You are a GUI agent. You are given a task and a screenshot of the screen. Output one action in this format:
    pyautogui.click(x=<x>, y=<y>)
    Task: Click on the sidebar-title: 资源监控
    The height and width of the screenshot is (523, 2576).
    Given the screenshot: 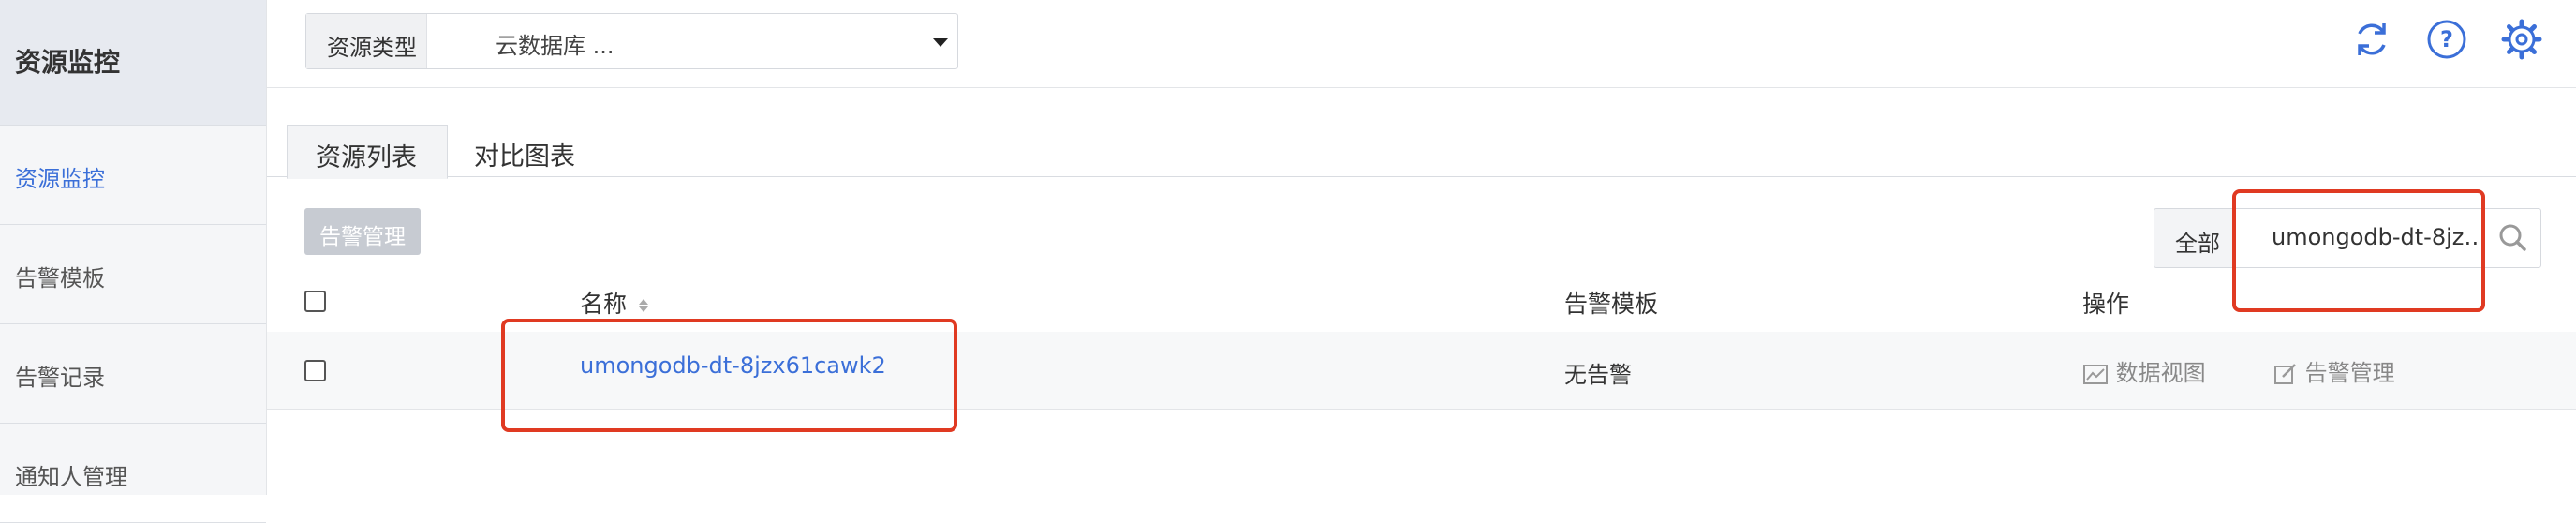 What is the action you would take?
    pyautogui.click(x=133, y=63)
    